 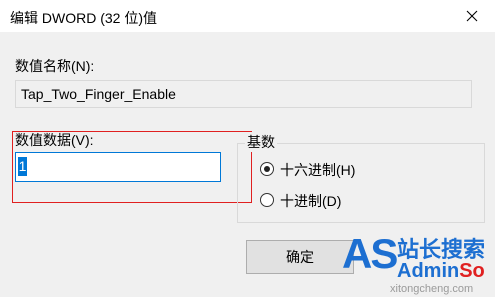 I want to click on ok-button: 确定, so click(x=300, y=257).